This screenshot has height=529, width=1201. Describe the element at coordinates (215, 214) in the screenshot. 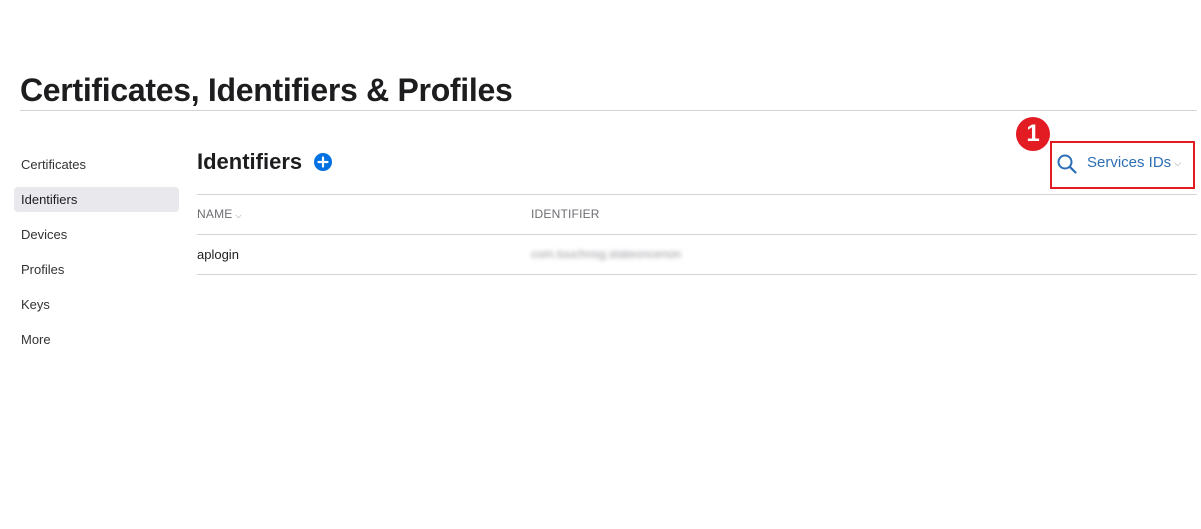

I see `column-header-name-label: NAME` at that location.